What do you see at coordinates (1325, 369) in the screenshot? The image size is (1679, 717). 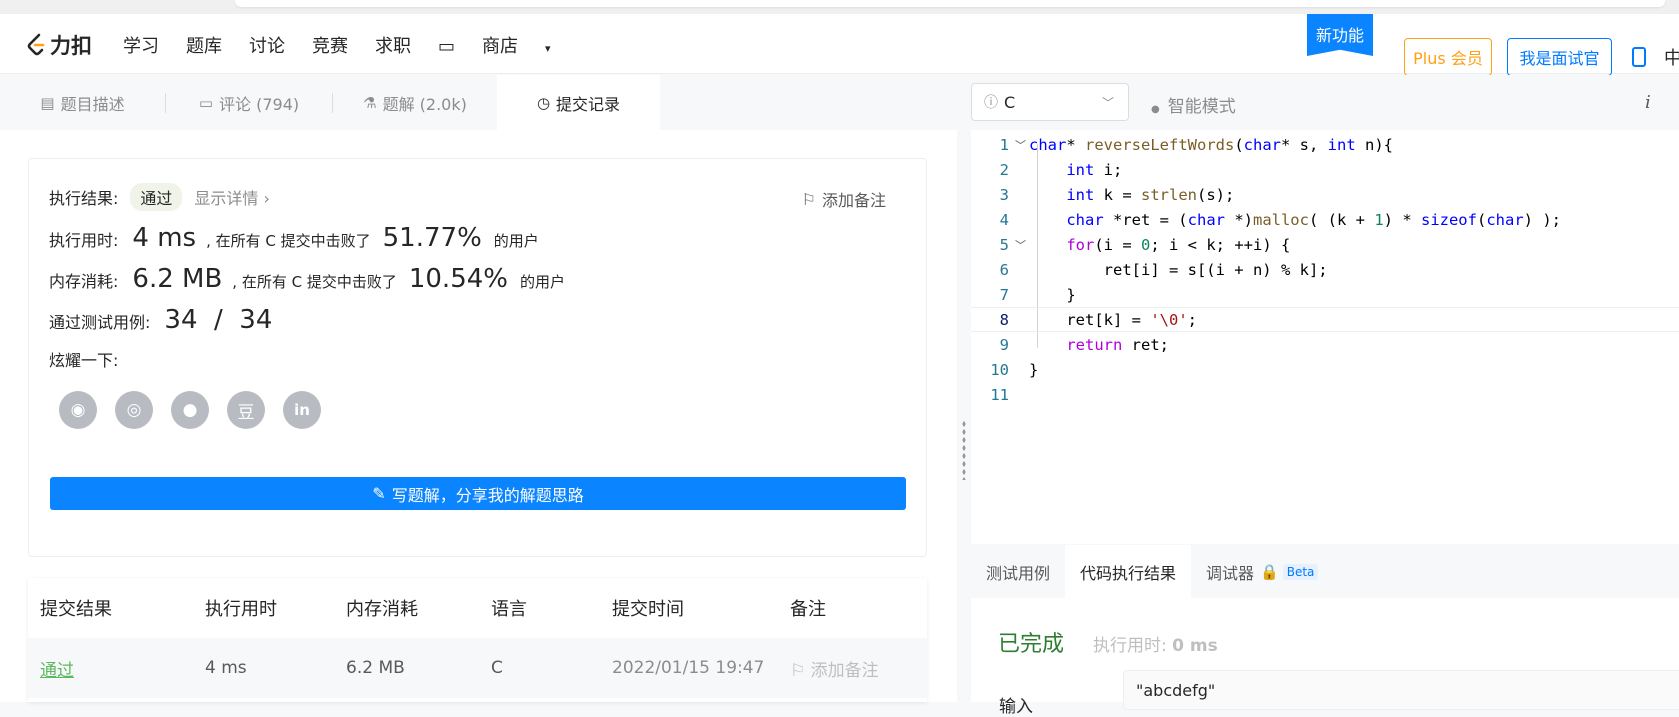 I see `code-line: 10}` at bounding box center [1325, 369].